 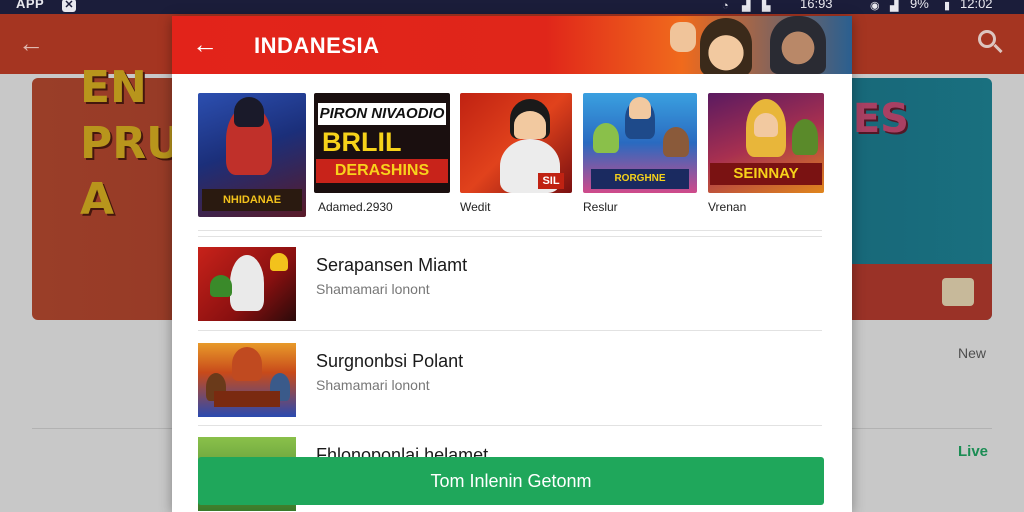 What do you see at coordinates (516, 143) in the screenshot?
I see `game-tile-3: SIL` at bounding box center [516, 143].